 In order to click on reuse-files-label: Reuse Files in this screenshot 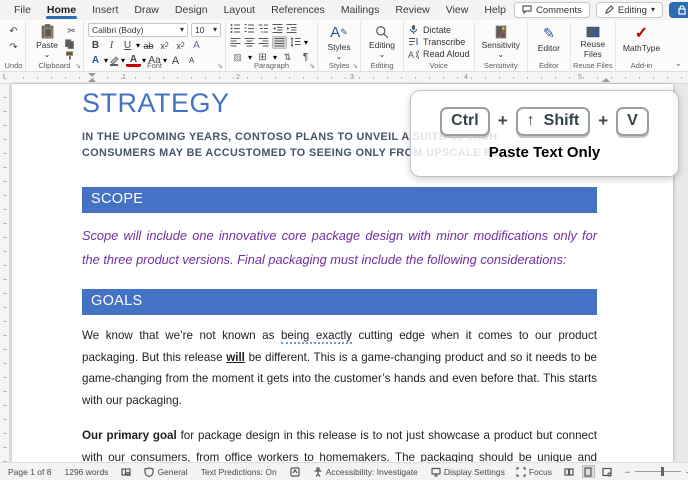, I will do `click(593, 49)`.